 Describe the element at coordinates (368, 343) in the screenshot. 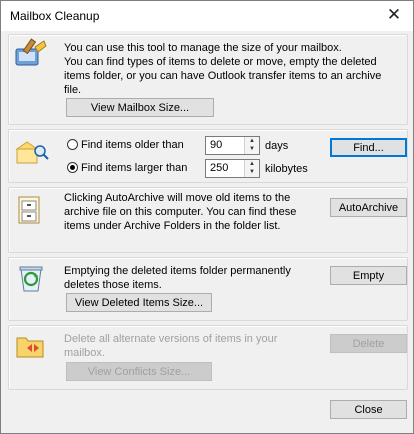

I see `delete-button: Delete` at that location.